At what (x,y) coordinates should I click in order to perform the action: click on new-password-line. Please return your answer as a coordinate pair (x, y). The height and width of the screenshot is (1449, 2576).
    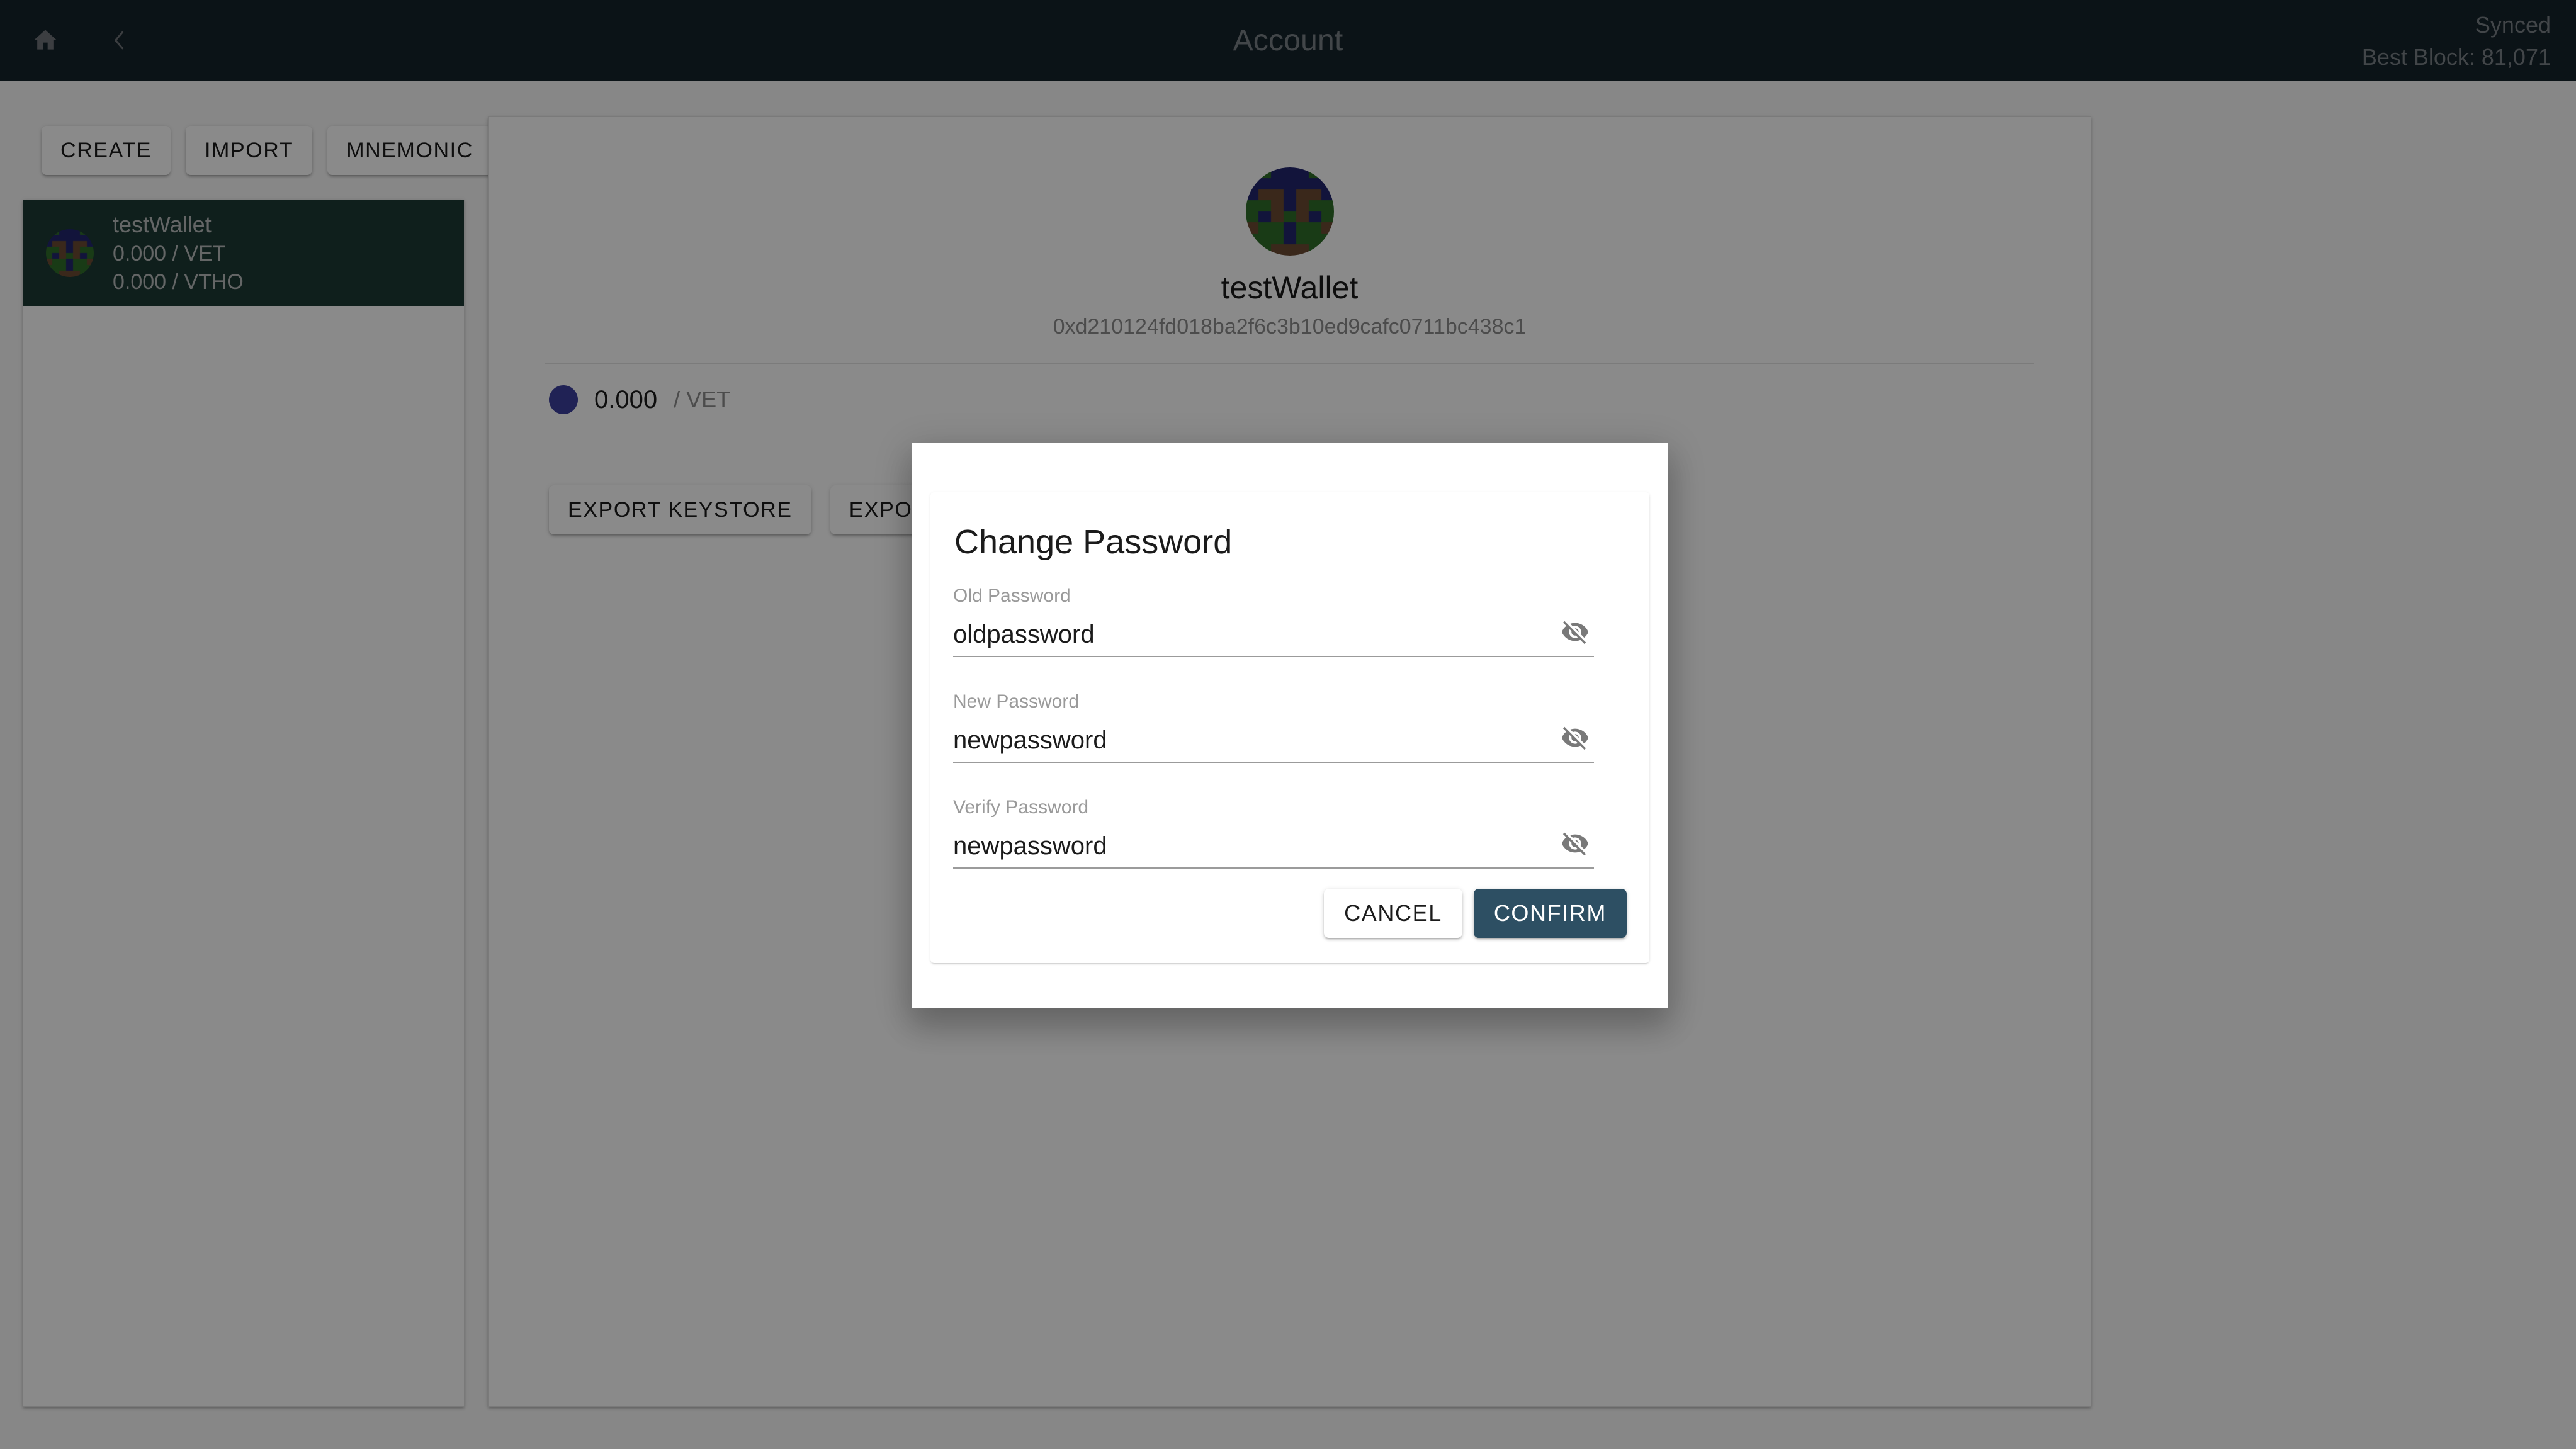
    Looking at the image, I should click on (1273, 741).